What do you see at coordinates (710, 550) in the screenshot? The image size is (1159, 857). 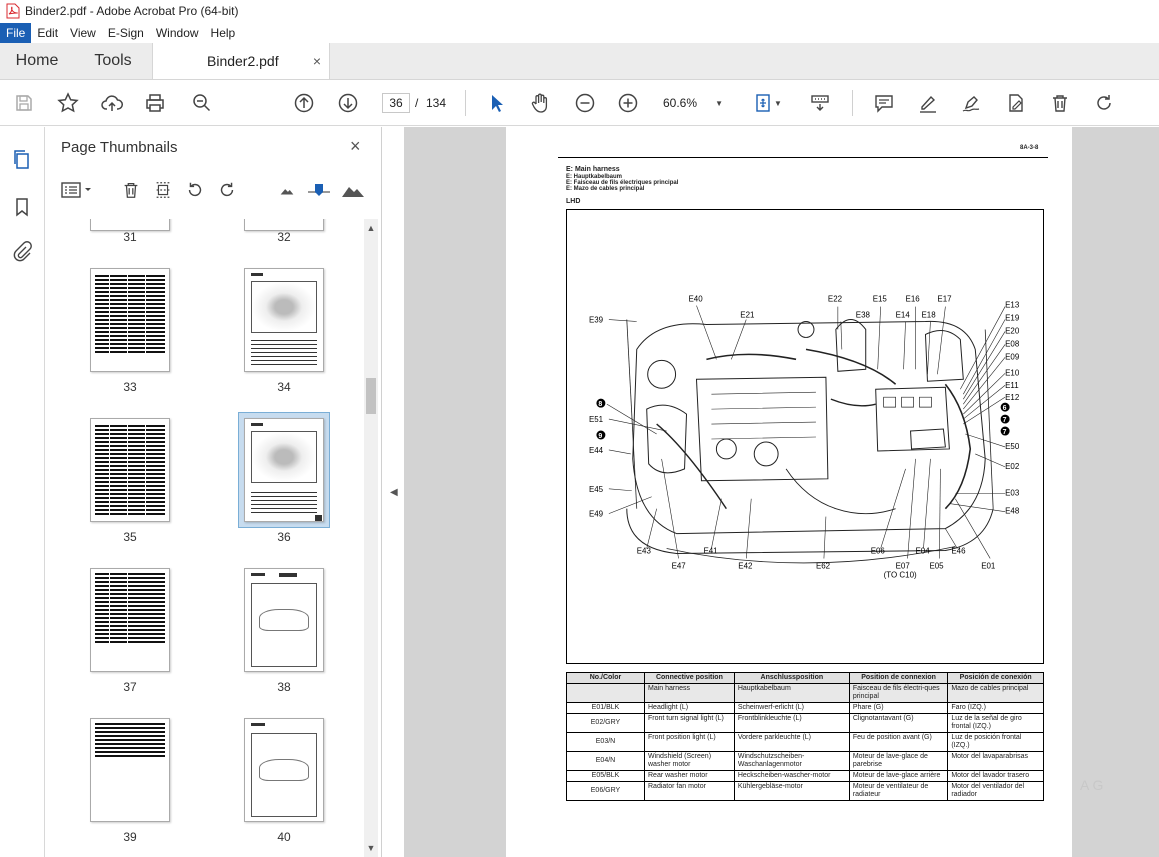 I see `svg-text: E41` at bounding box center [710, 550].